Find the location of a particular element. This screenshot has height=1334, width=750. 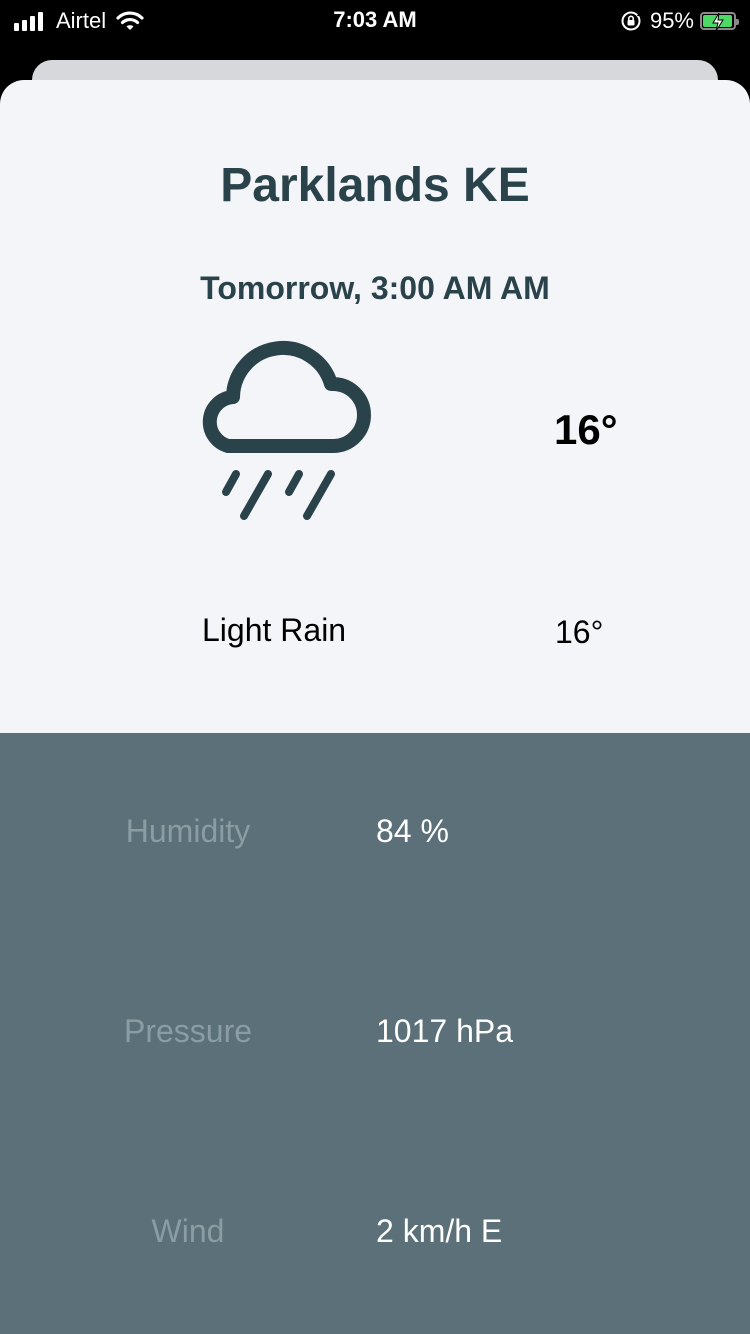

temperature-main: 16° is located at coordinates (586, 429).